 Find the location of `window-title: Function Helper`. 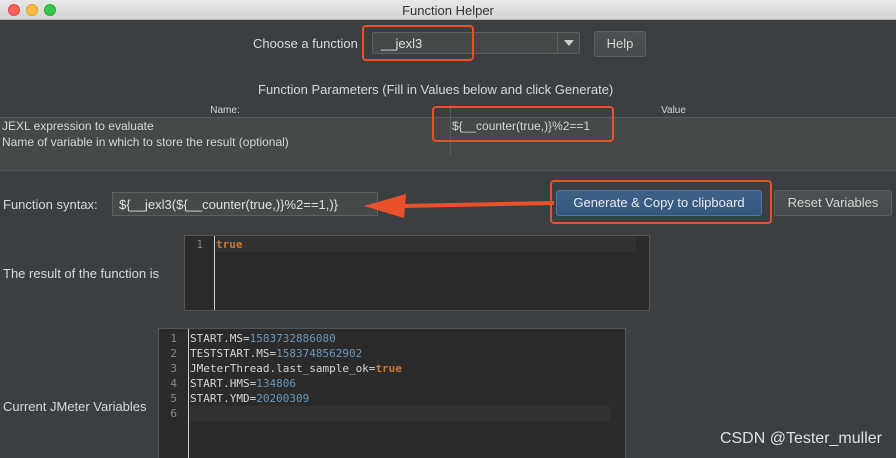

window-title: Function Helper is located at coordinates (448, 10).